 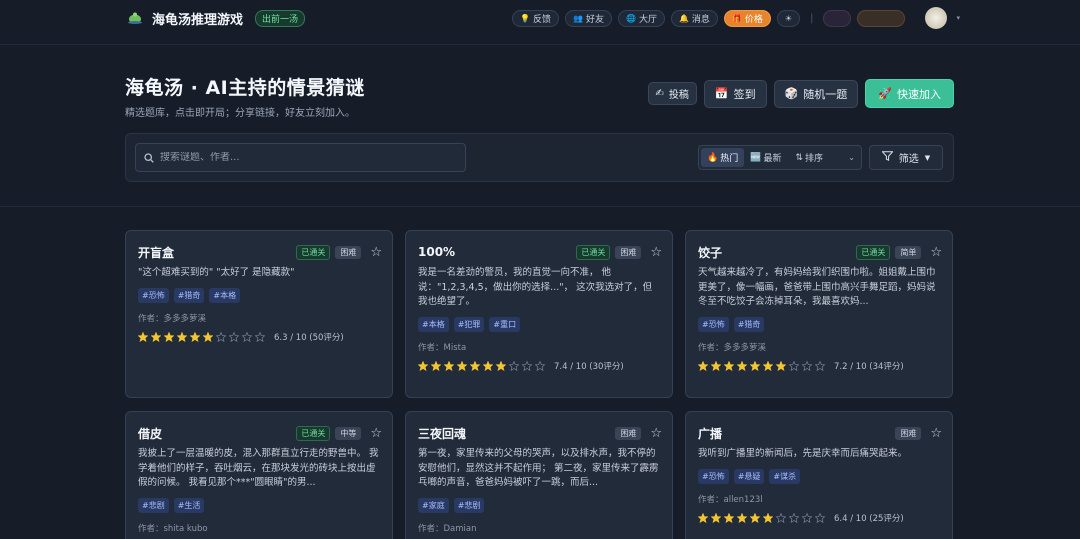 I want to click on card-description: "这个超难买到的" "太好了 是隐藏款", so click(x=216, y=272).